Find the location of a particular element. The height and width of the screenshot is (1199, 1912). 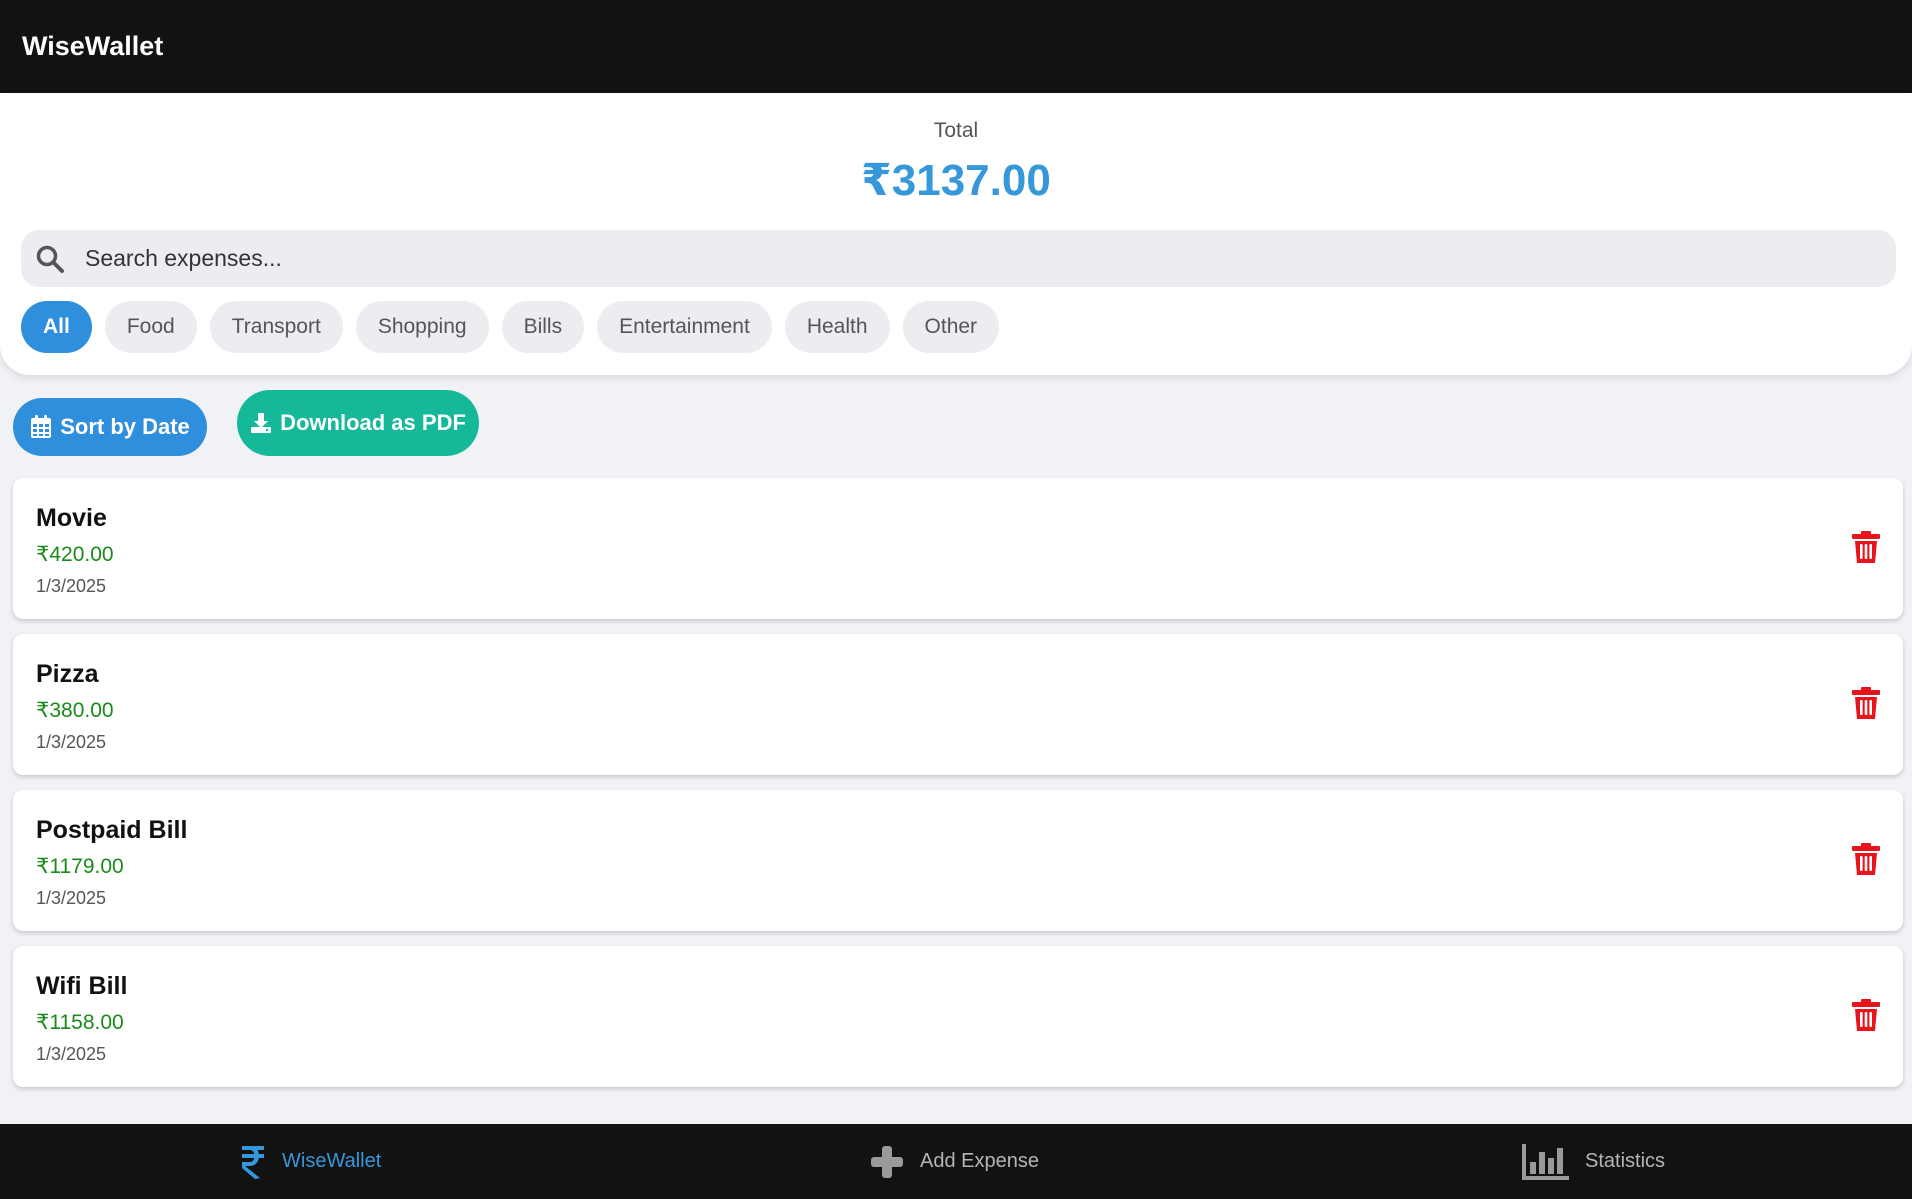

search-icon is located at coordinates (50, 259).